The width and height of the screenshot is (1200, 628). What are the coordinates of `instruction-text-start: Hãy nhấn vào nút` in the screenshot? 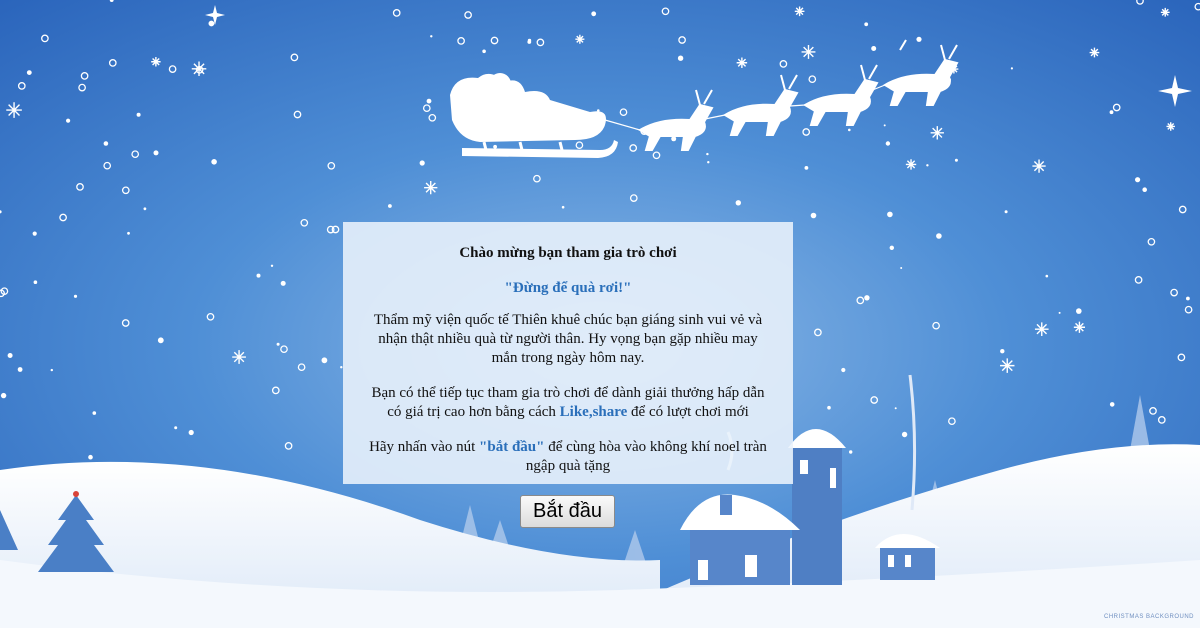 It's located at (424, 447).